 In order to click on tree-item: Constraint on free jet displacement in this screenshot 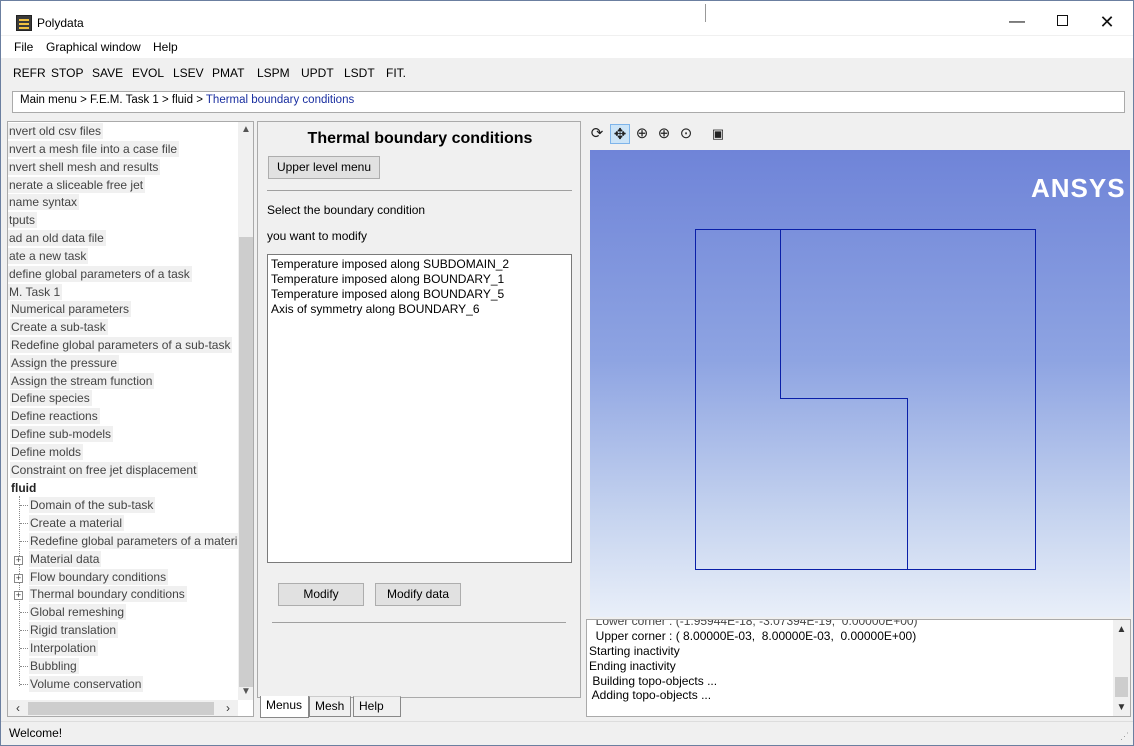, I will do `click(104, 470)`.